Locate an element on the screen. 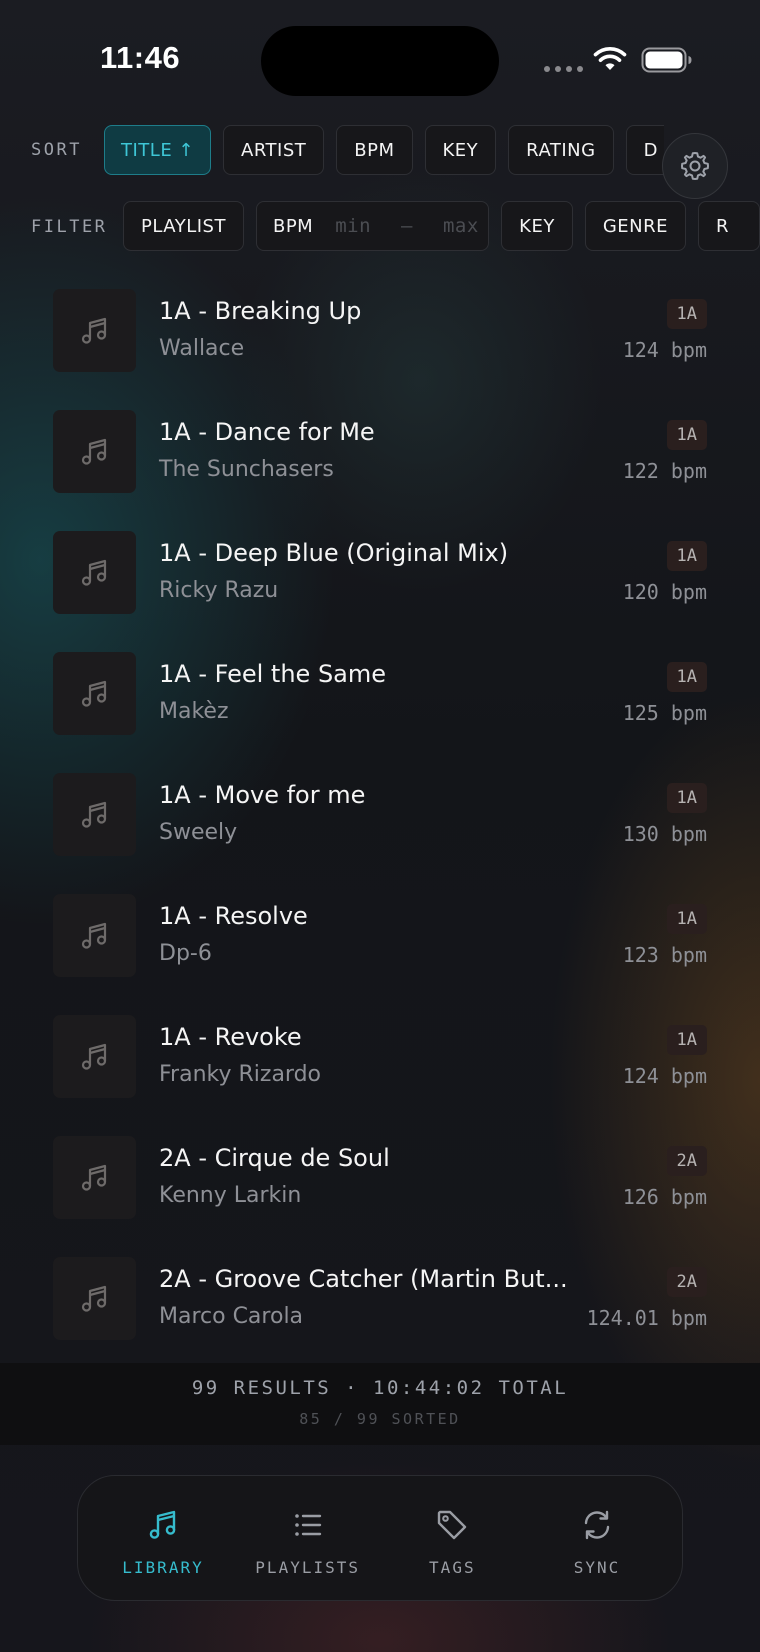 Image resolution: width=760 pixels, height=1652 pixels. track-title: 1A - Deep Blue (Original Mix) is located at coordinates (334, 553).